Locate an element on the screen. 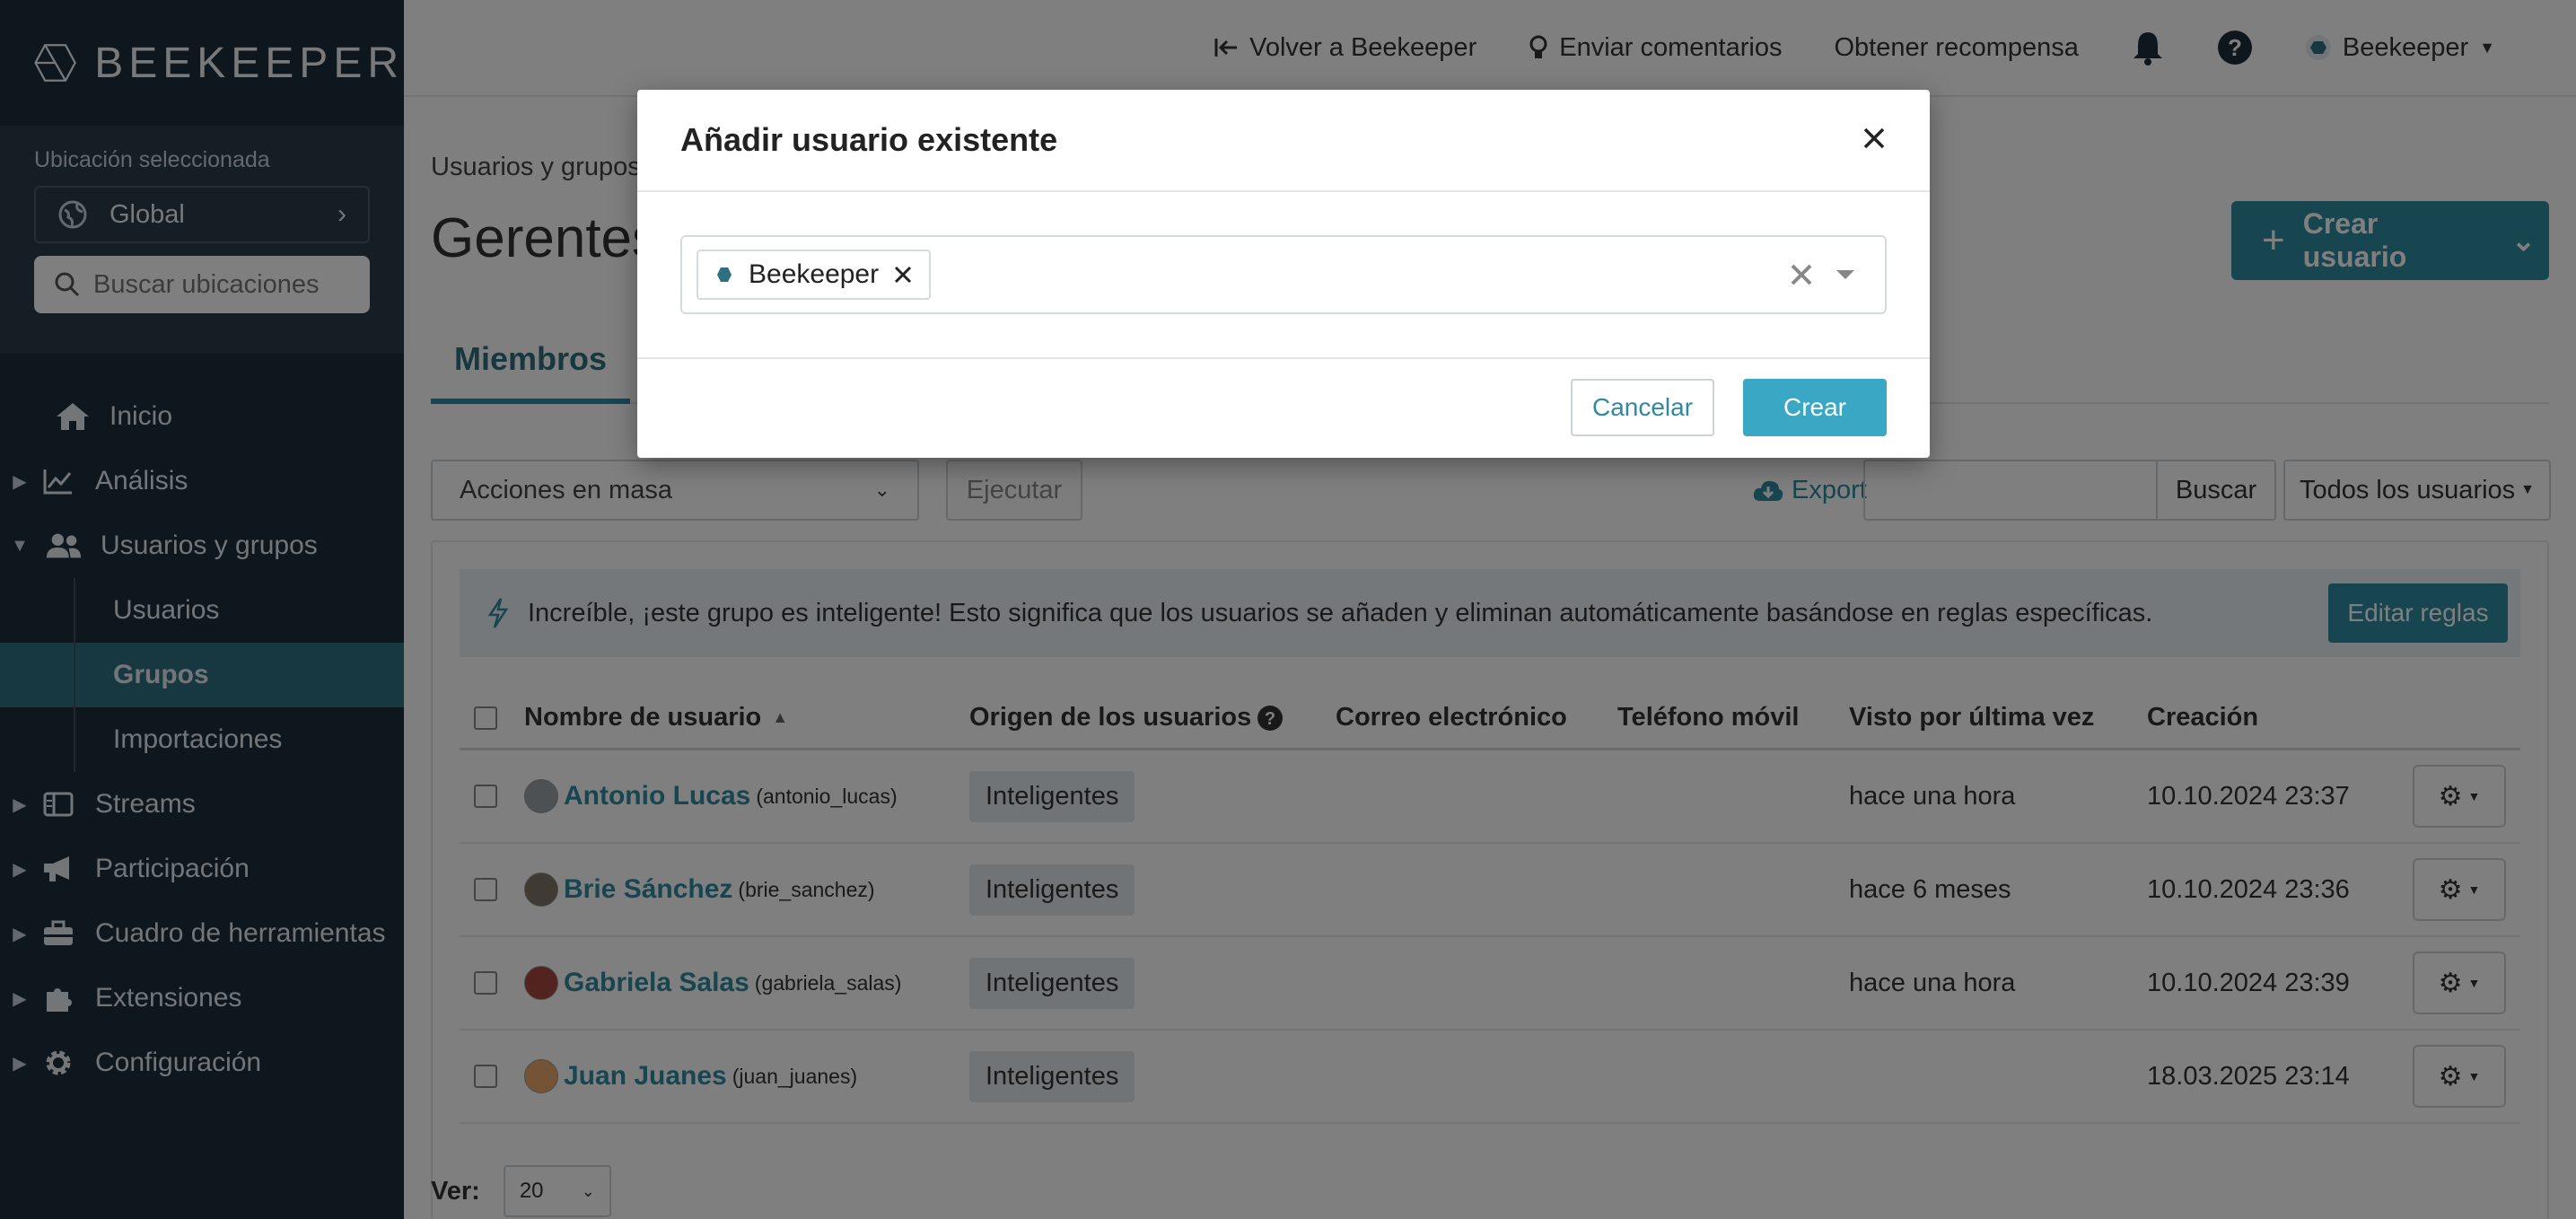 The height and width of the screenshot is (1219, 2576). close-button is located at coordinates (1874, 140).